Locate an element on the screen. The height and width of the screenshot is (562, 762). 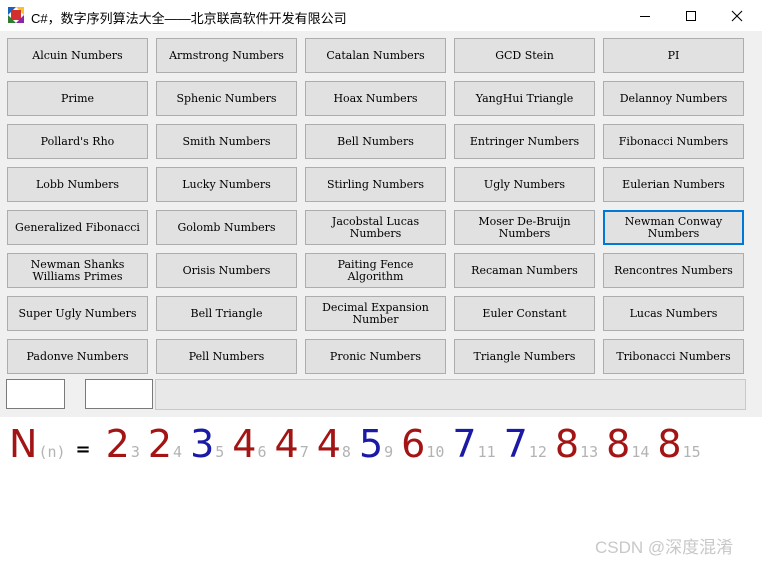
button-alcuin-numbers: Alcuin Numbers is located at coordinates (77, 55).